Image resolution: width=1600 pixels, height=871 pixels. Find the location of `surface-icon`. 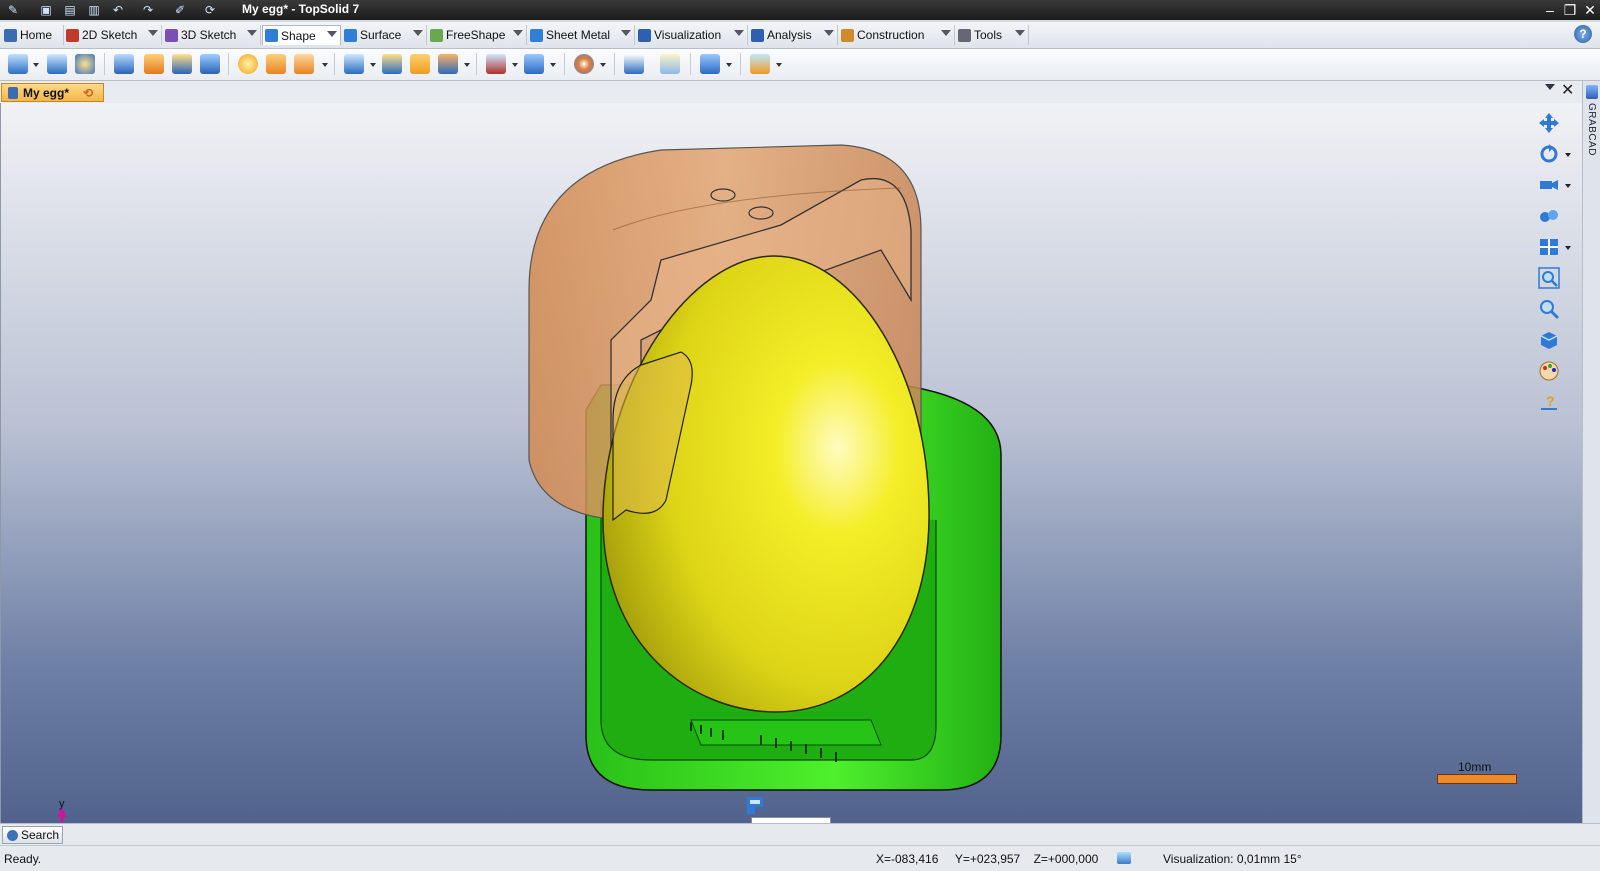

surface-icon is located at coordinates (350, 35).